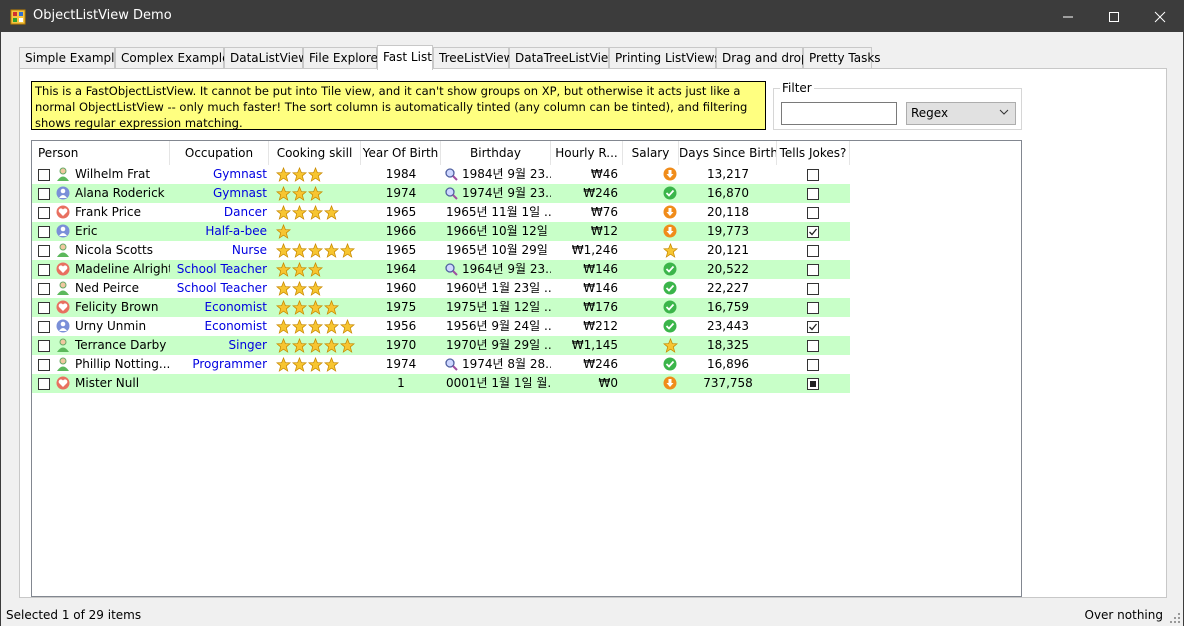  What do you see at coordinates (1114, 16) in the screenshot?
I see `maximize-button` at bounding box center [1114, 16].